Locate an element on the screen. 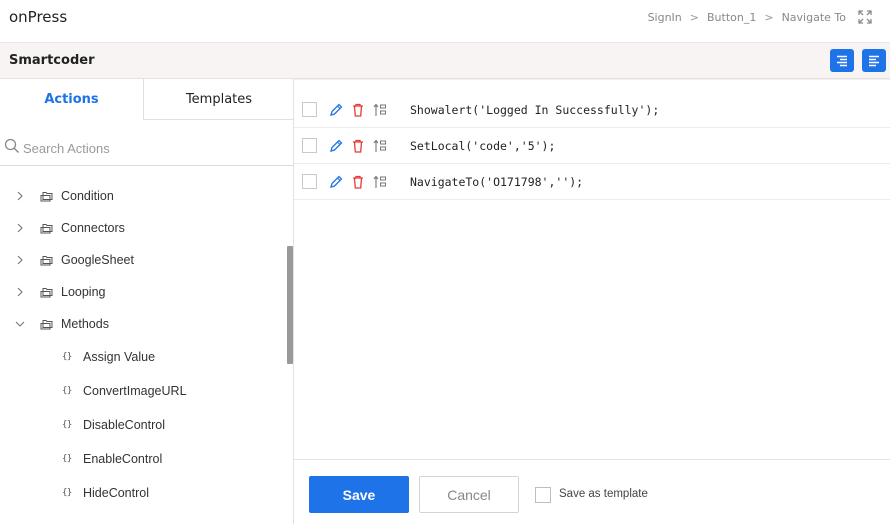 This screenshot has width=890, height=524. tree-folder-label: Condition is located at coordinates (87, 196).